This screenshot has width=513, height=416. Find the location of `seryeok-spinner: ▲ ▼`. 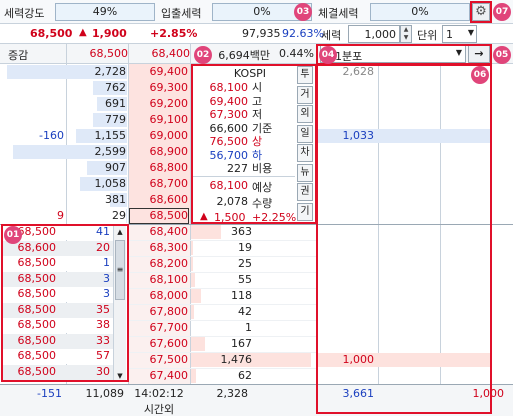

seryeok-spinner: ▲ ▼ is located at coordinates (406, 34).